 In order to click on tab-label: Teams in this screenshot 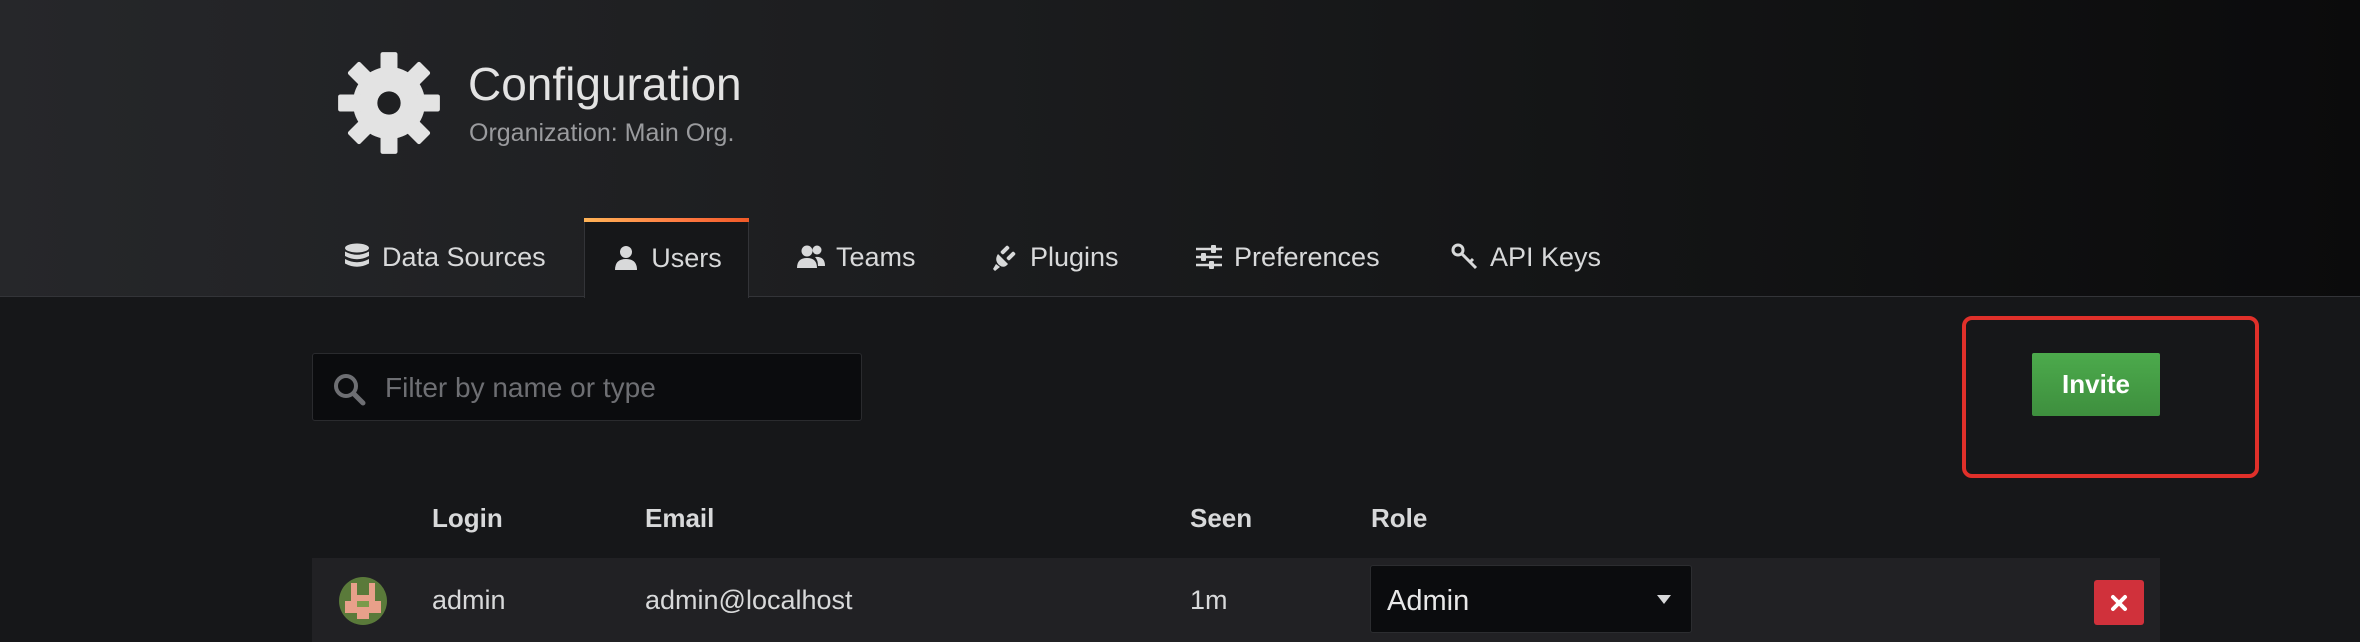, I will do `click(876, 256)`.